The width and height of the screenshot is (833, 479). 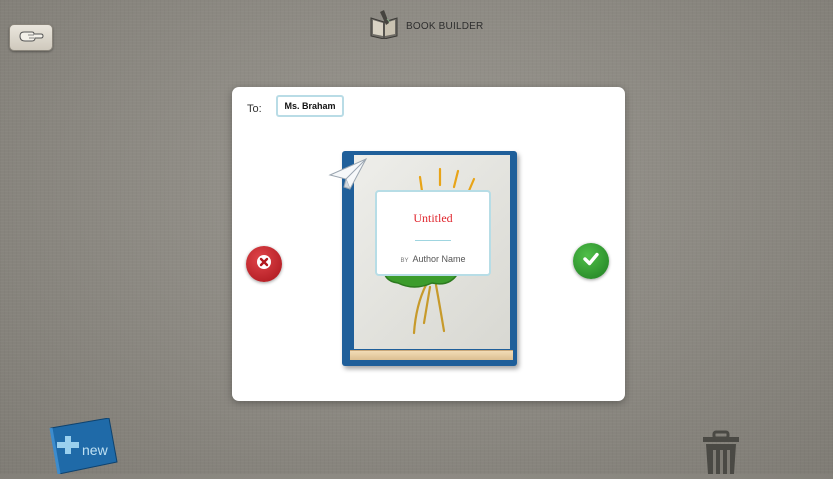 I want to click on close-icon, so click(x=264, y=264).